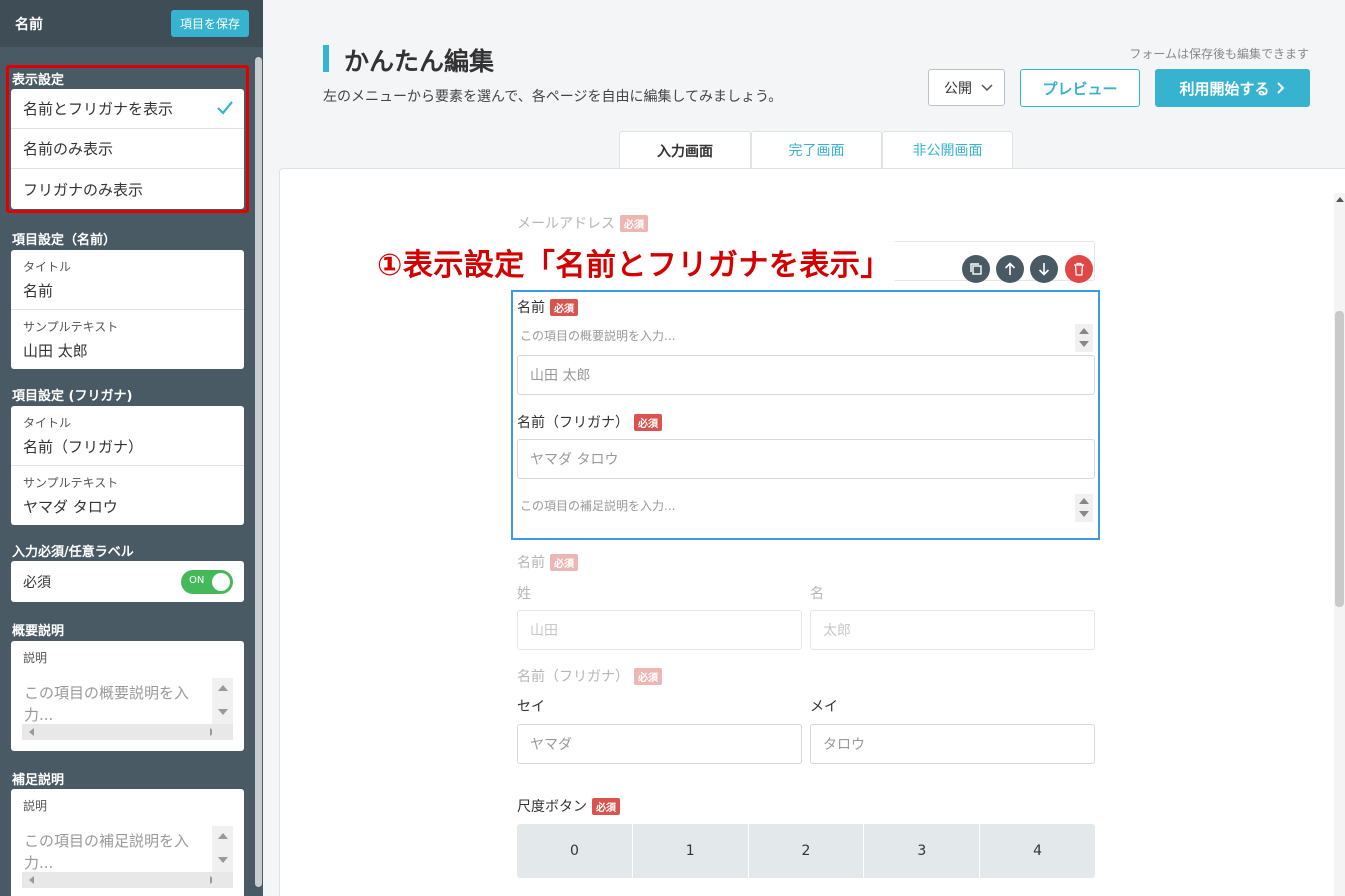  I want to click on supplement-settings-label: 補足説明, so click(38, 780).